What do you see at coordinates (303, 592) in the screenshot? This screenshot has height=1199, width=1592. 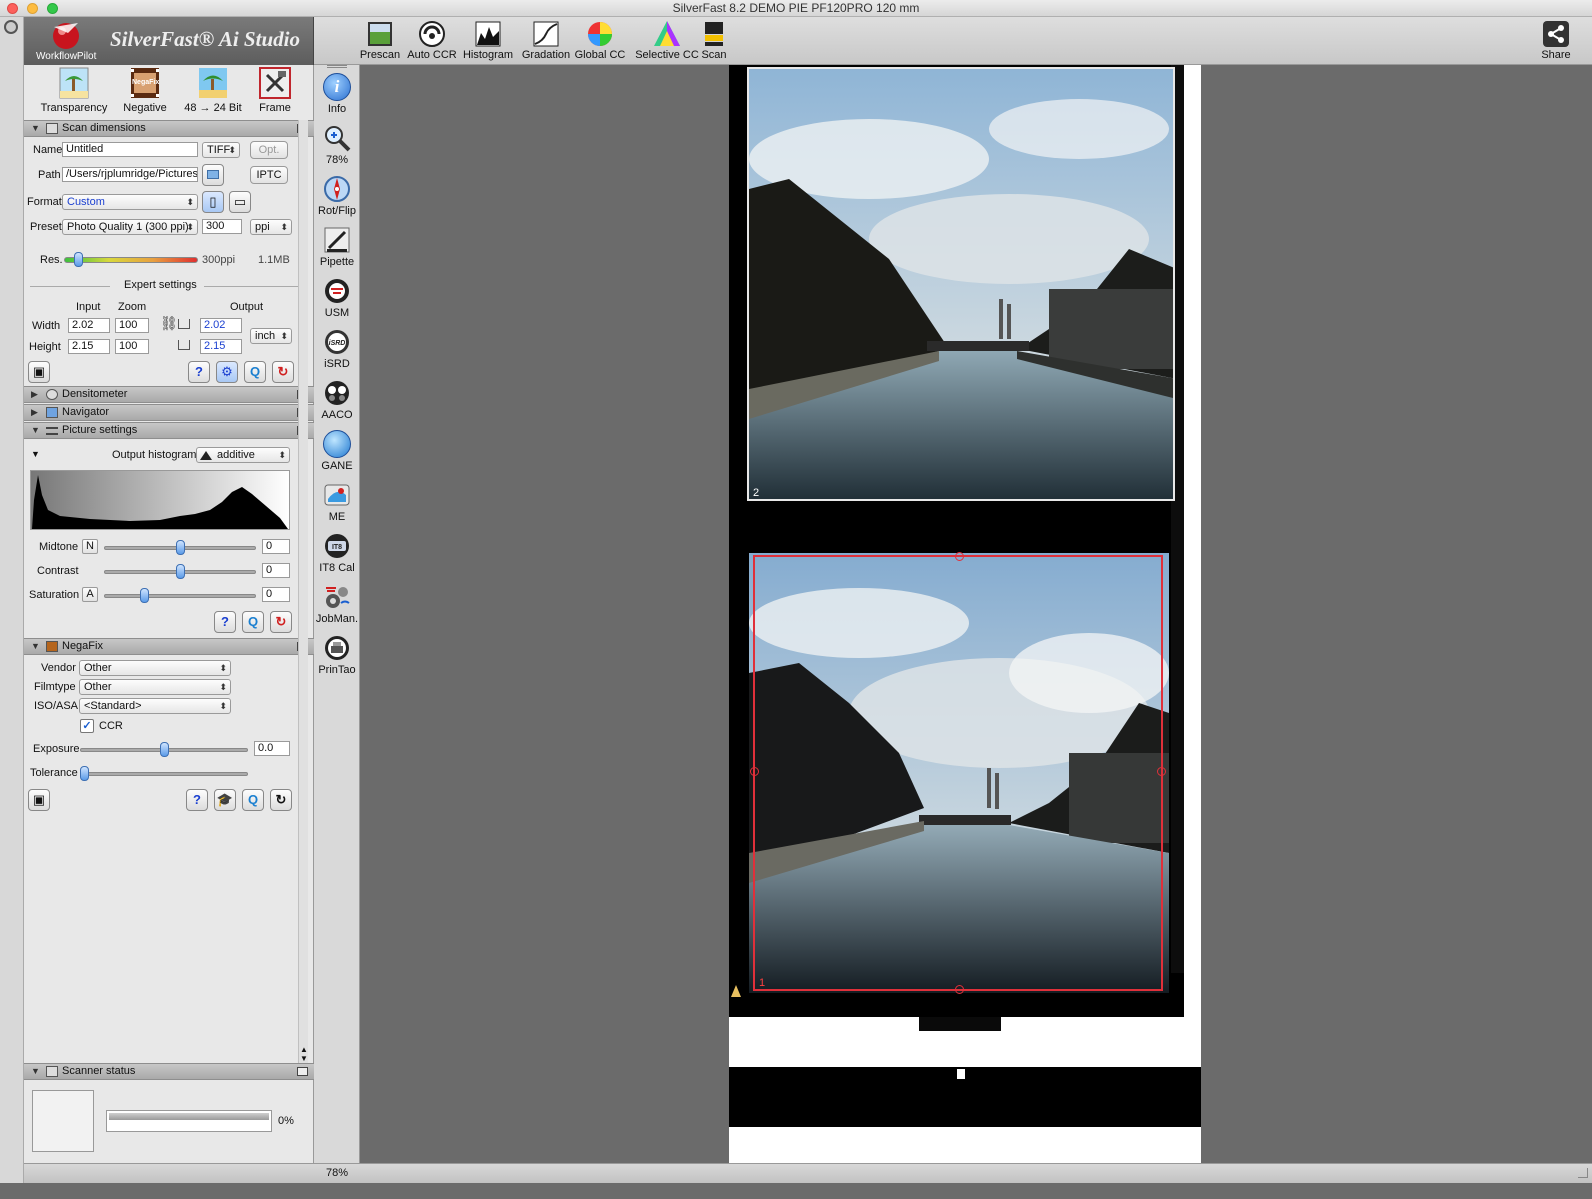 I see `panel-scrollbar: ▲ ▼` at bounding box center [303, 592].